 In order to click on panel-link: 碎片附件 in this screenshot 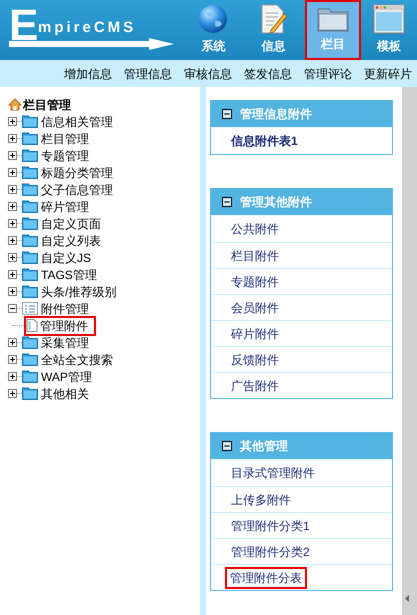, I will do `click(255, 333)`.